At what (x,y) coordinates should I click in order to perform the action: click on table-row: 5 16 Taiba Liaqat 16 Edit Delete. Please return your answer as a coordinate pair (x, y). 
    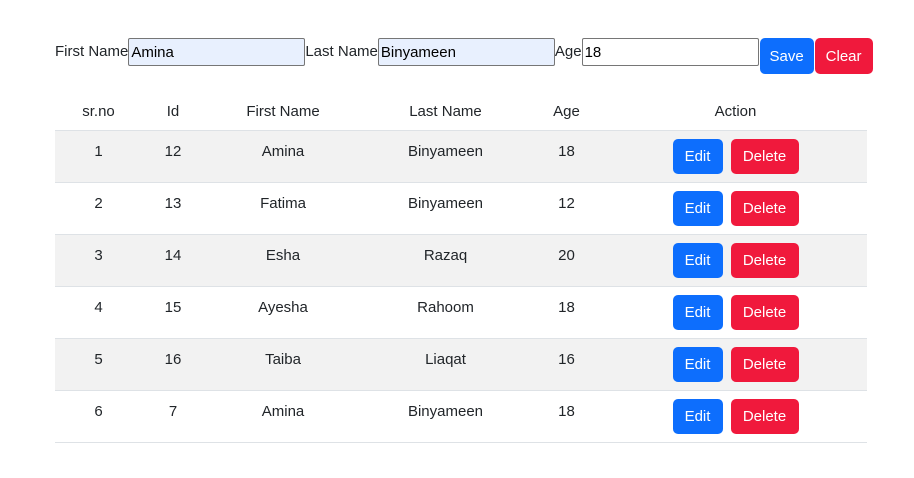
    Looking at the image, I should click on (461, 364).